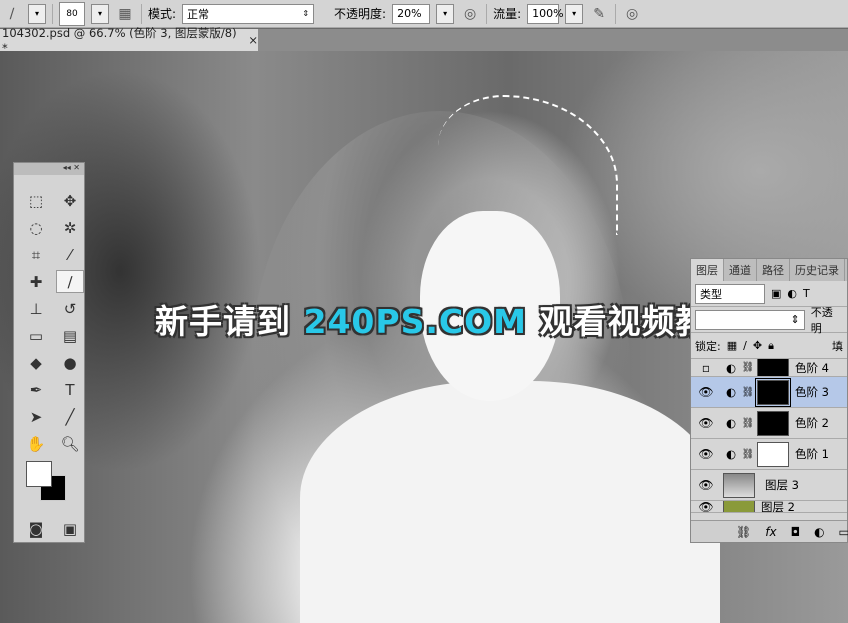  I want to click on type-tool-icon: T, so click(70, 389).